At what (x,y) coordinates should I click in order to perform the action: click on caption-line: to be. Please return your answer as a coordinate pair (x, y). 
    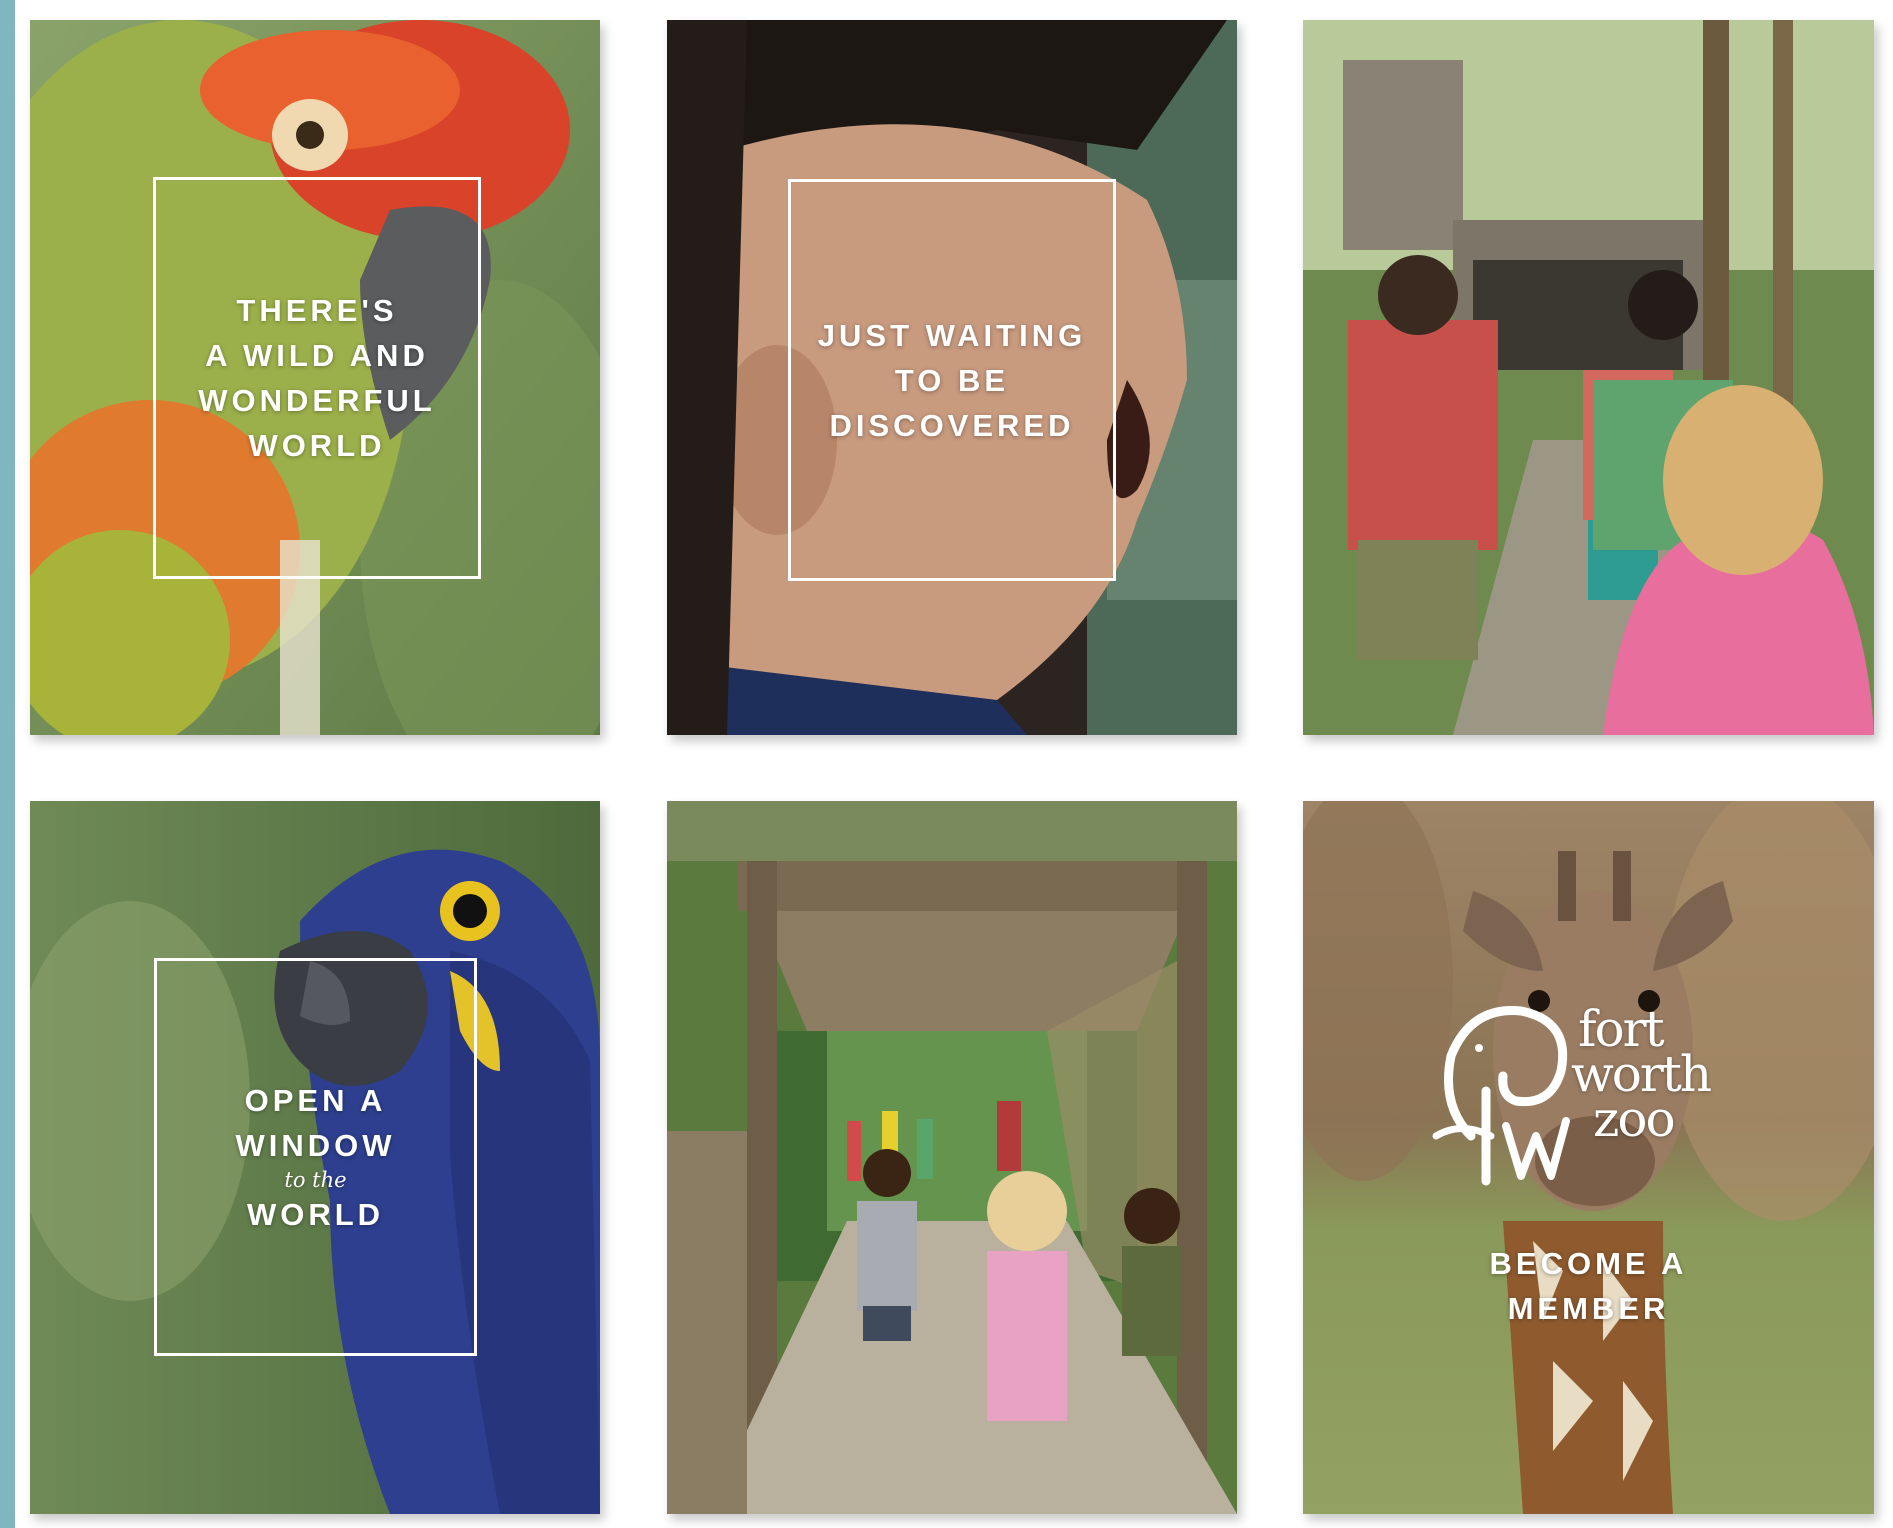
    Looking at the image, I should click on (952, 380).